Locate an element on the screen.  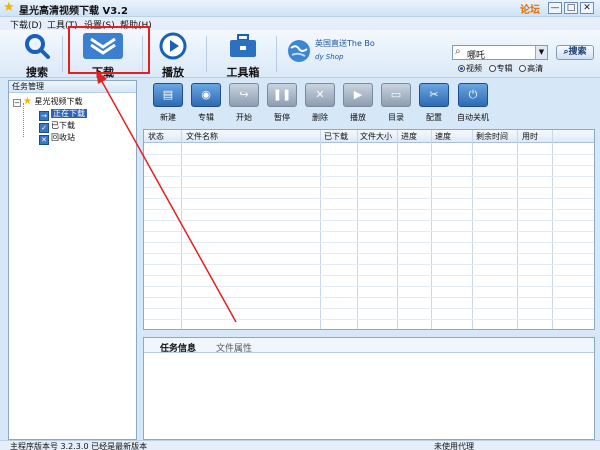
disc-icon: ◉ is located at coordinates (206, 95).